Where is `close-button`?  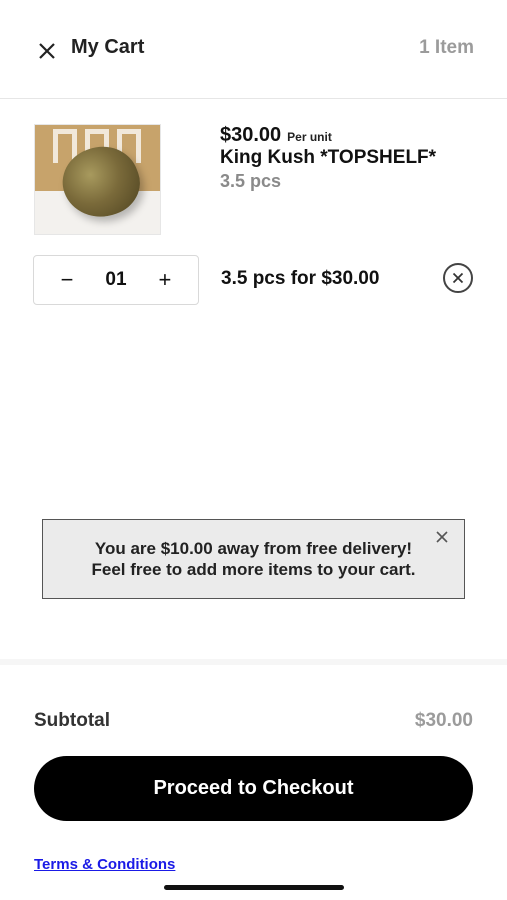 close-button is located at coordinates (47, 51).